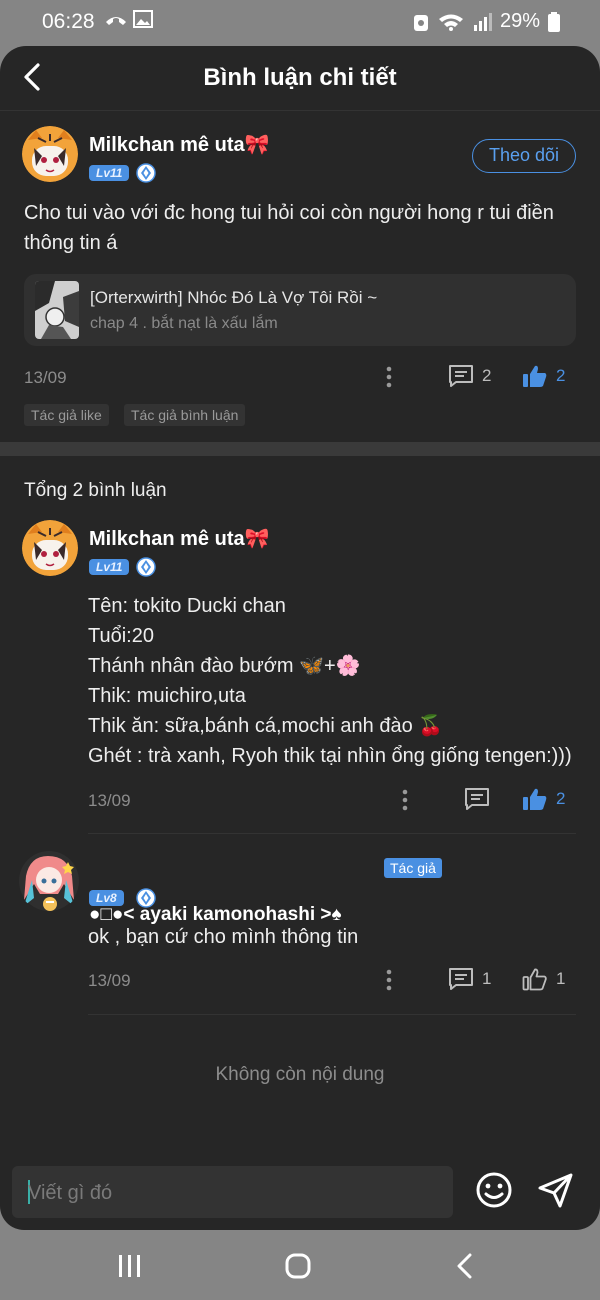 The height and width of the screenshot is (1300, 600). Describe the element at coordinates (95, 490) in the screenshot. I see `total-comments-label: Tổng 2 bình luận` at that location.